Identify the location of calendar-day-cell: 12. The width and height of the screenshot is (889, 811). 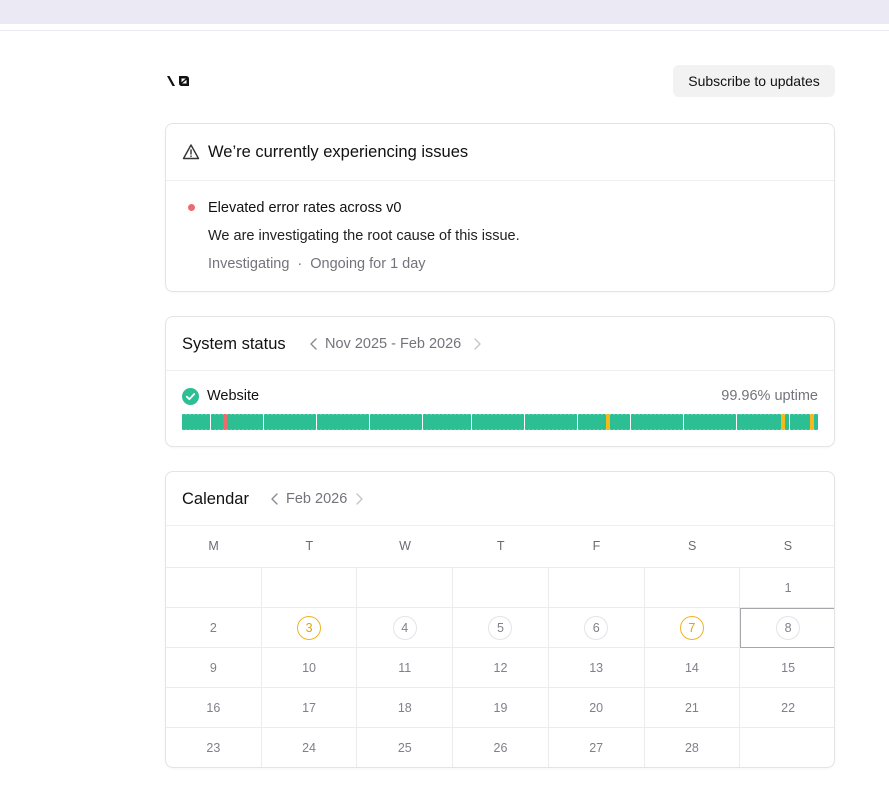
(501, 668).